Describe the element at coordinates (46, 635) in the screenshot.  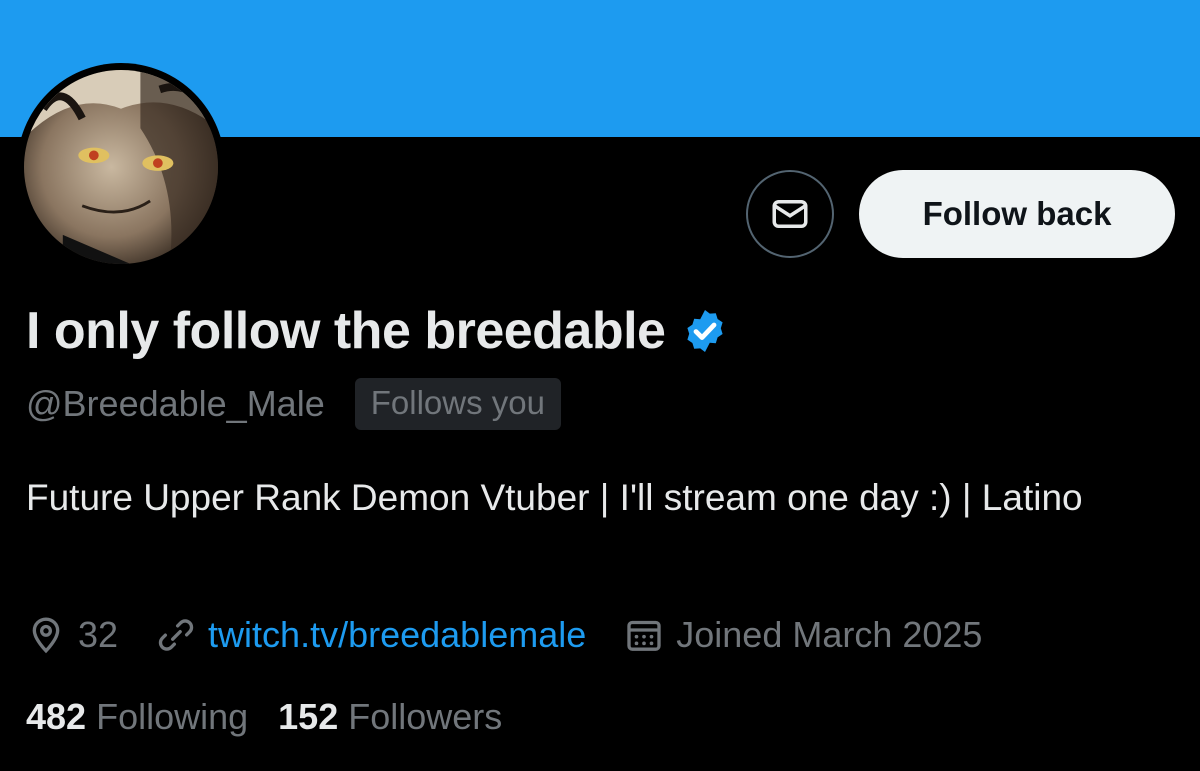
I see `location-pin-icon` at that location.